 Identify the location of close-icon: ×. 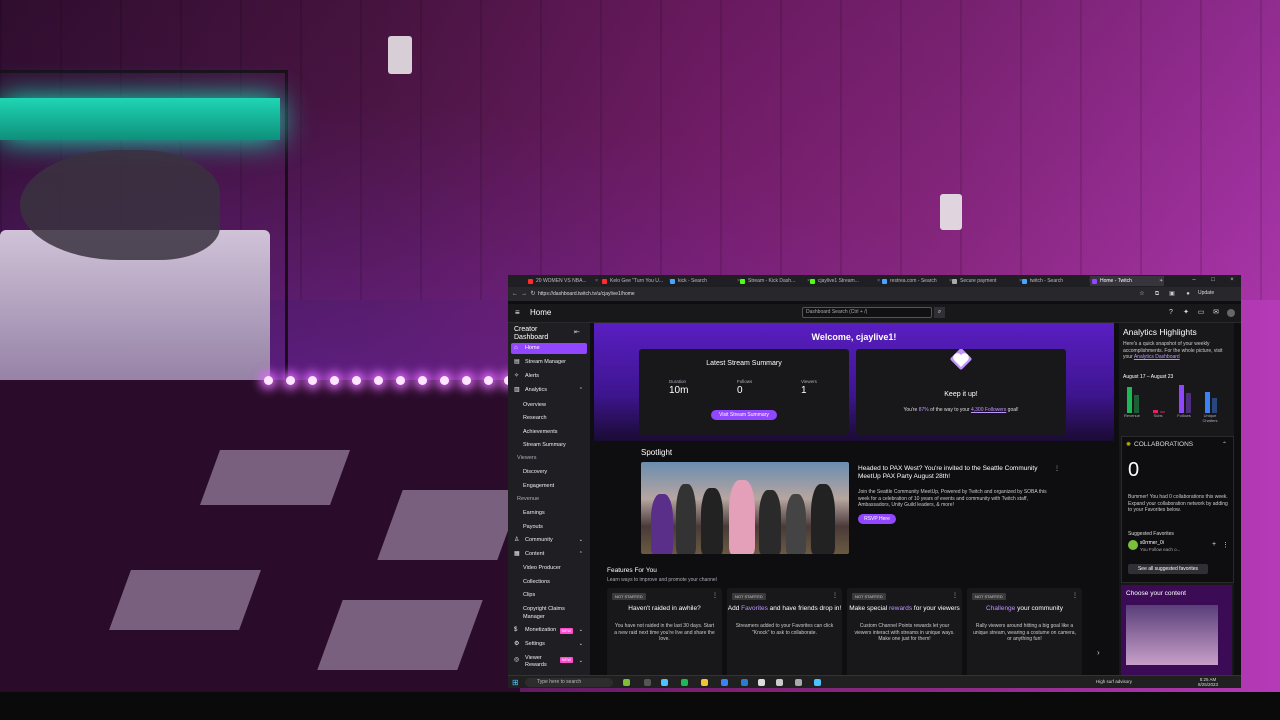
(596, 281).